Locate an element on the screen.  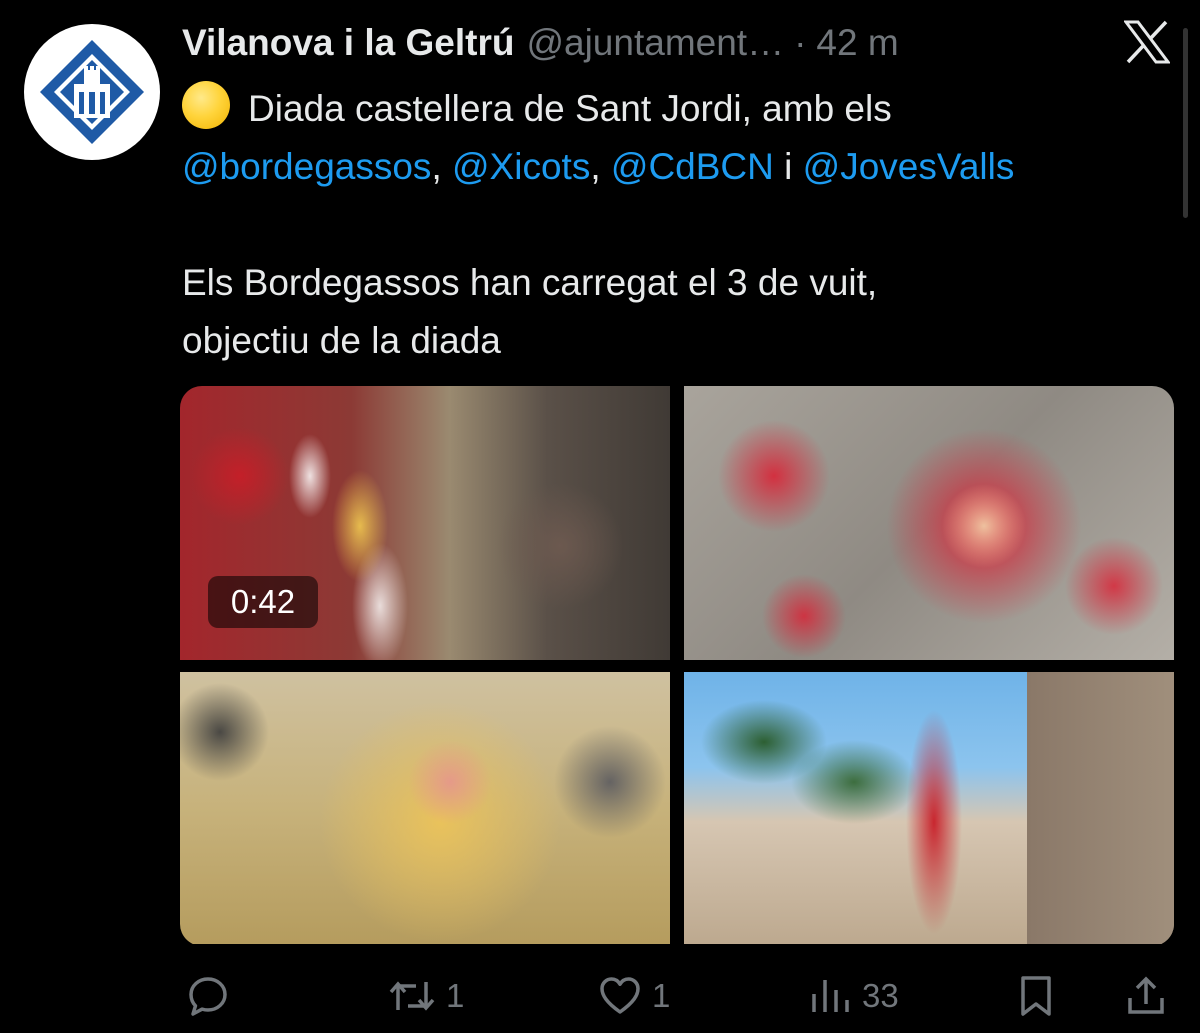
views-button: 33 is located at coordinates (853, 996).